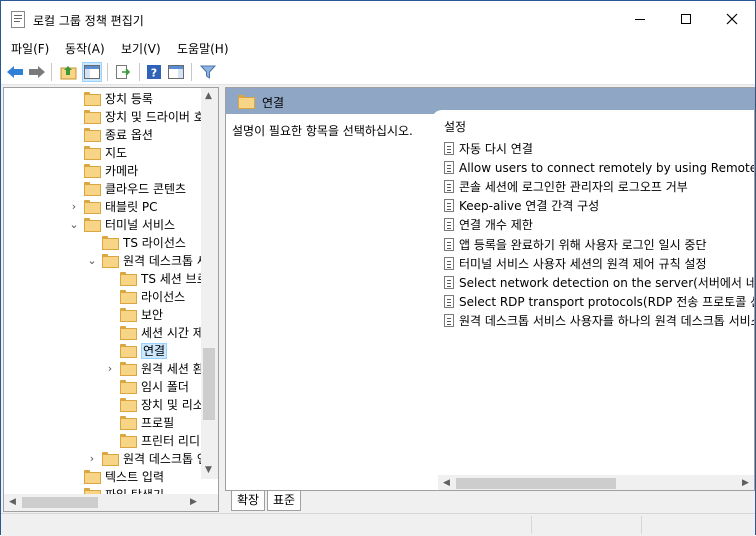 Image resolution: width=756 pixels, height=536 pixels. I want to click on tree-hscroll-thumb, so click(60, 502).